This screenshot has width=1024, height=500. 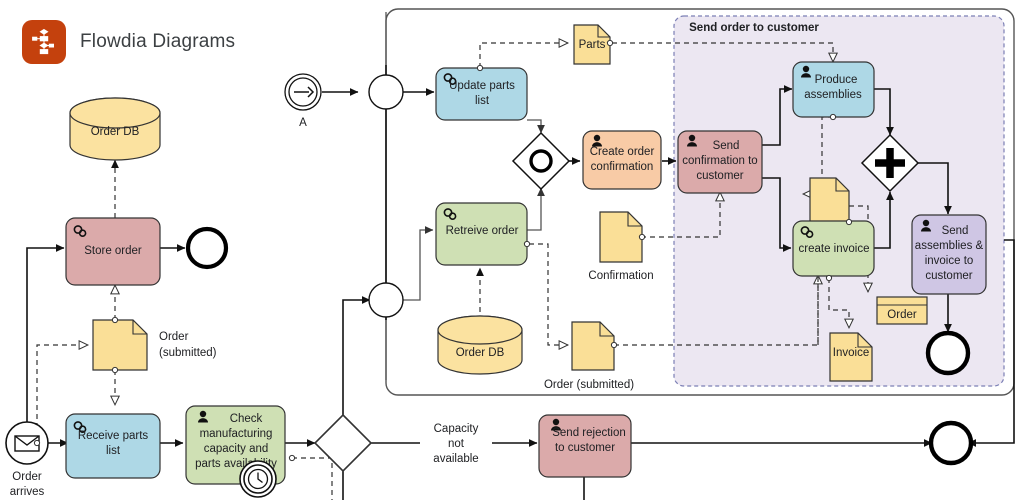 I want to click on data-object-parts: Parts, so click(x=592, y=44).